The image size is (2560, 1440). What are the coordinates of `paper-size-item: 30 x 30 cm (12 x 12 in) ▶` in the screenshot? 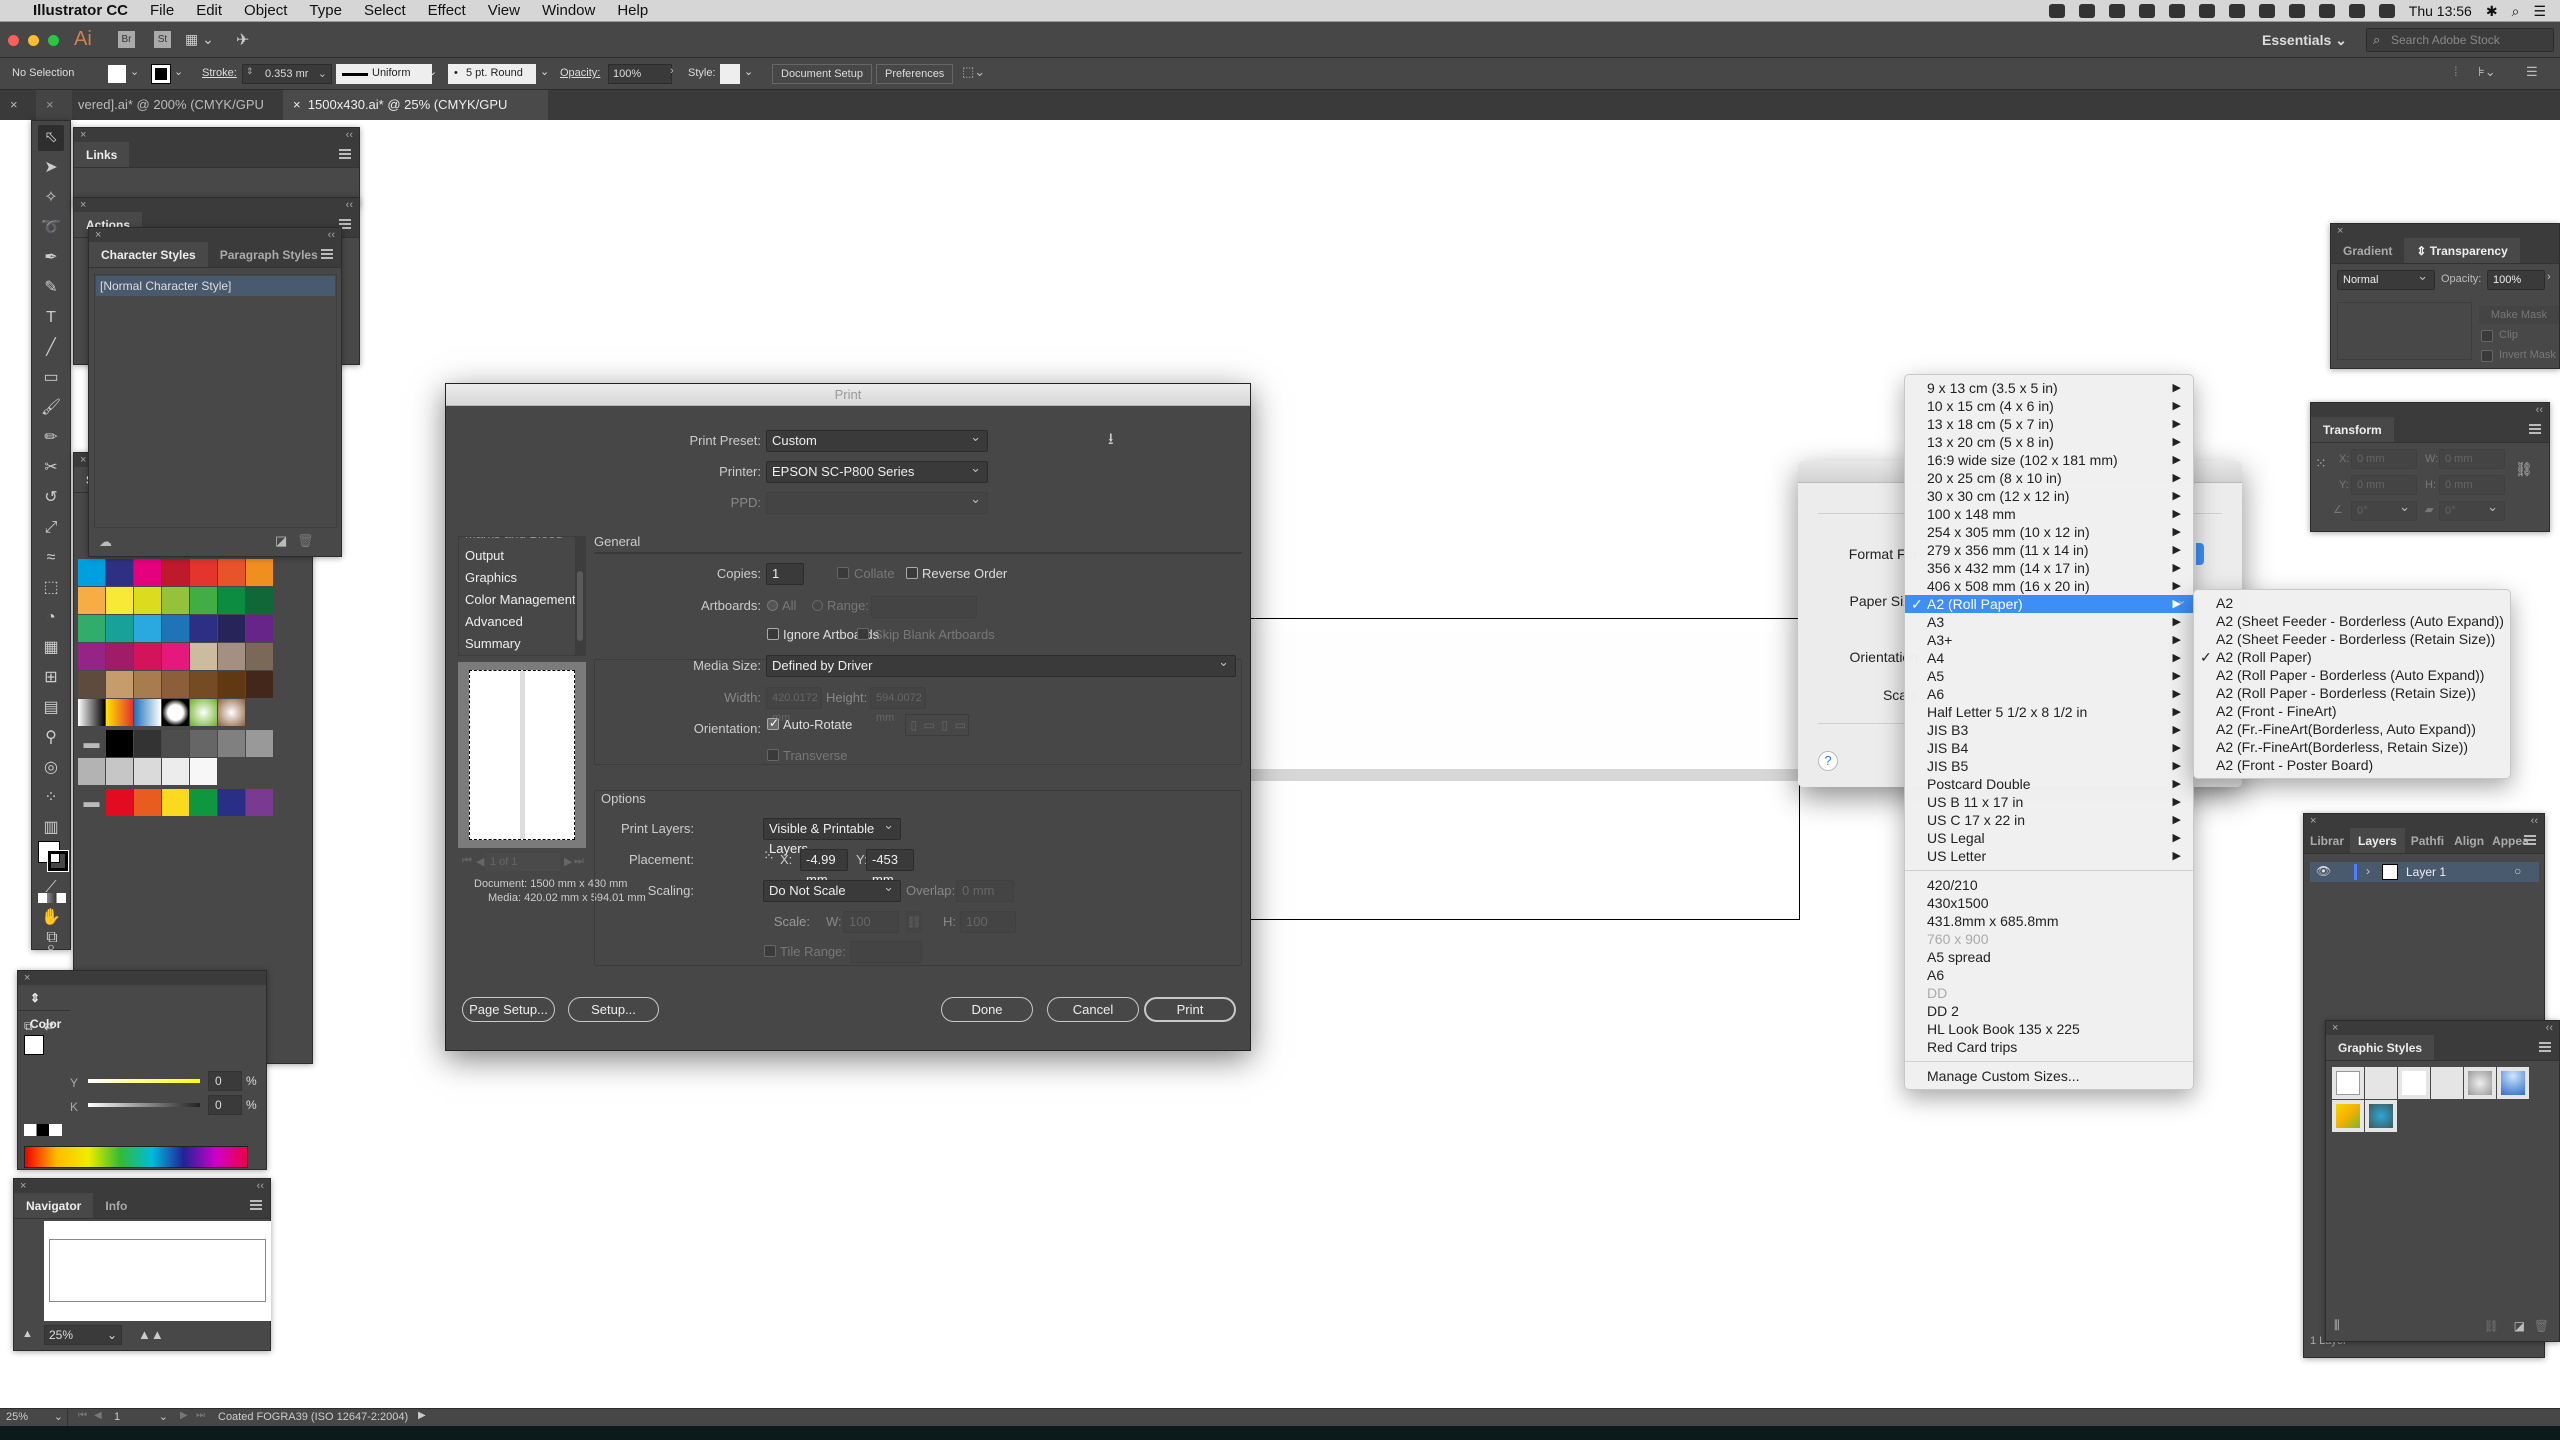 It's located at (2049, 496).